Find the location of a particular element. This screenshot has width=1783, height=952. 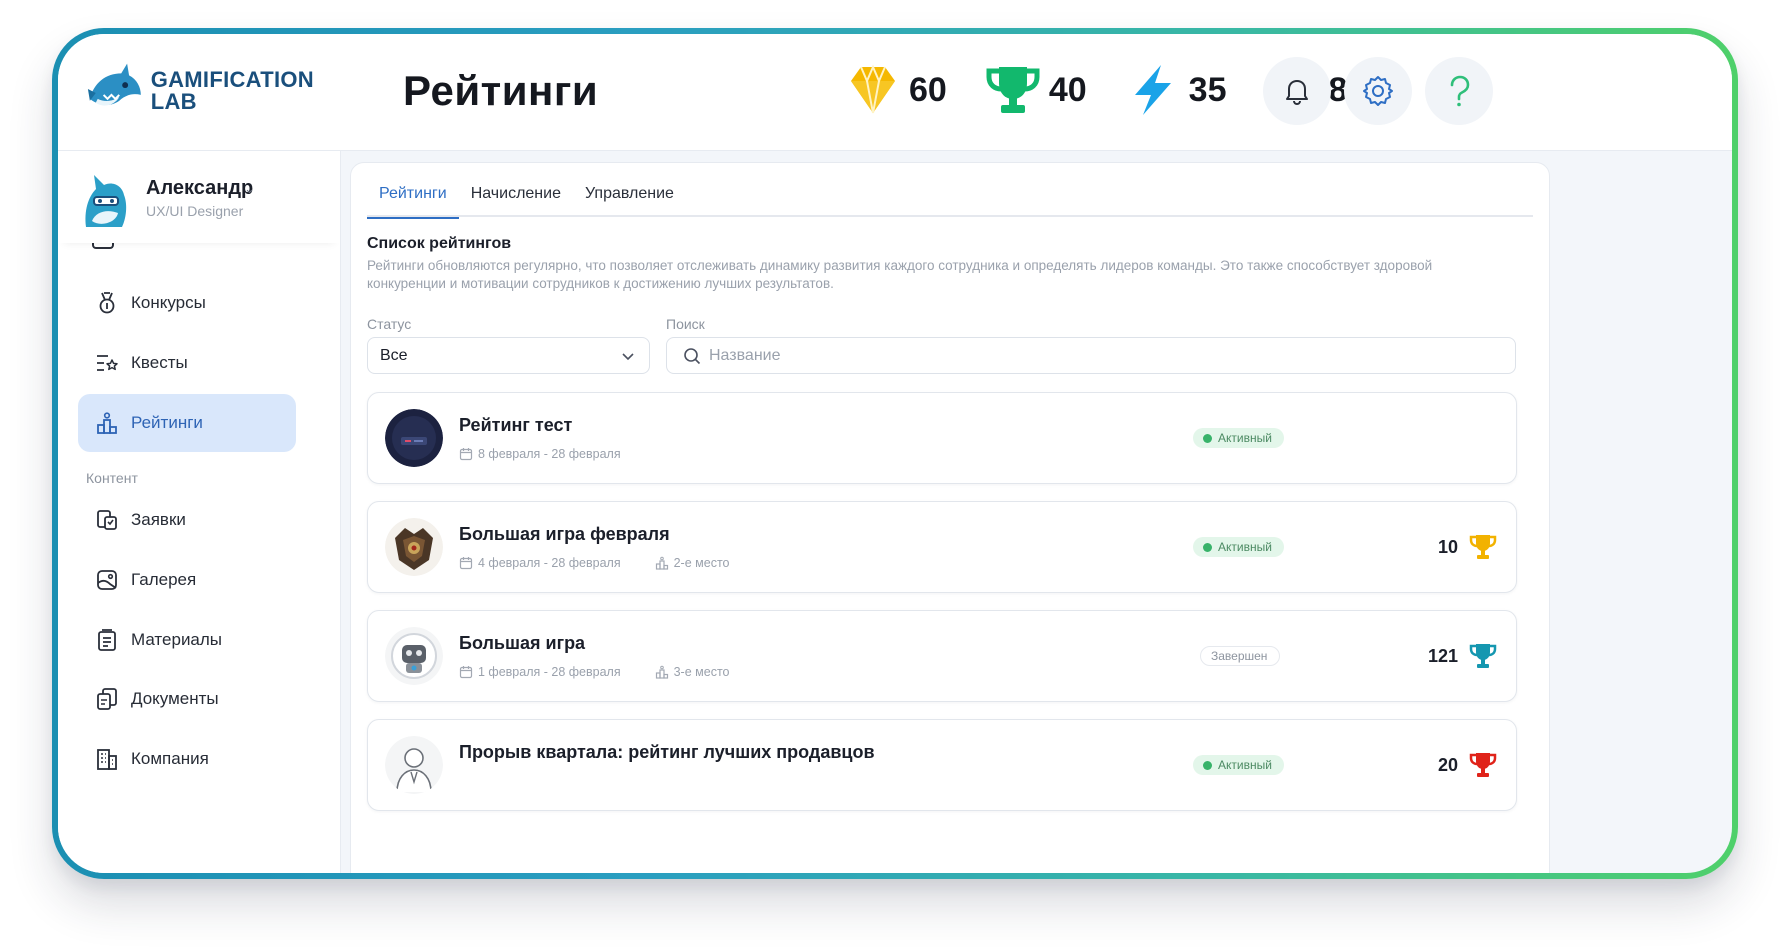

rating-title: Большая игра февраля is located at coordinates (564, 534).